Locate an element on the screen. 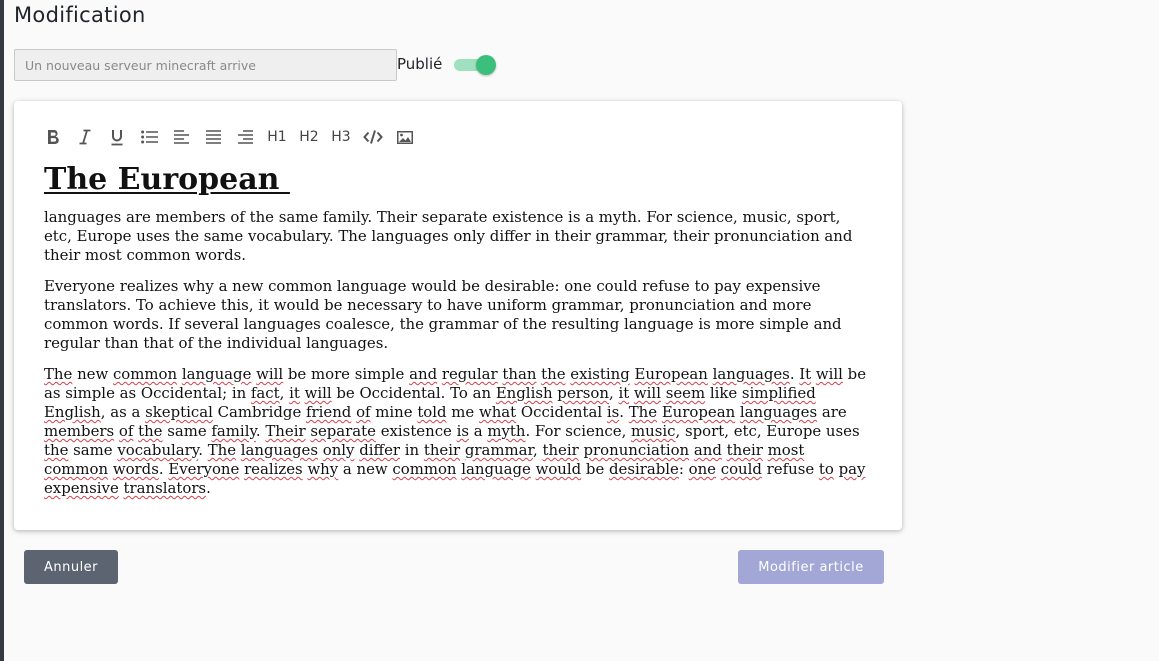 The width and height of the screenshot is (1159, 661). image-icon is located at coordinates (405, 137).